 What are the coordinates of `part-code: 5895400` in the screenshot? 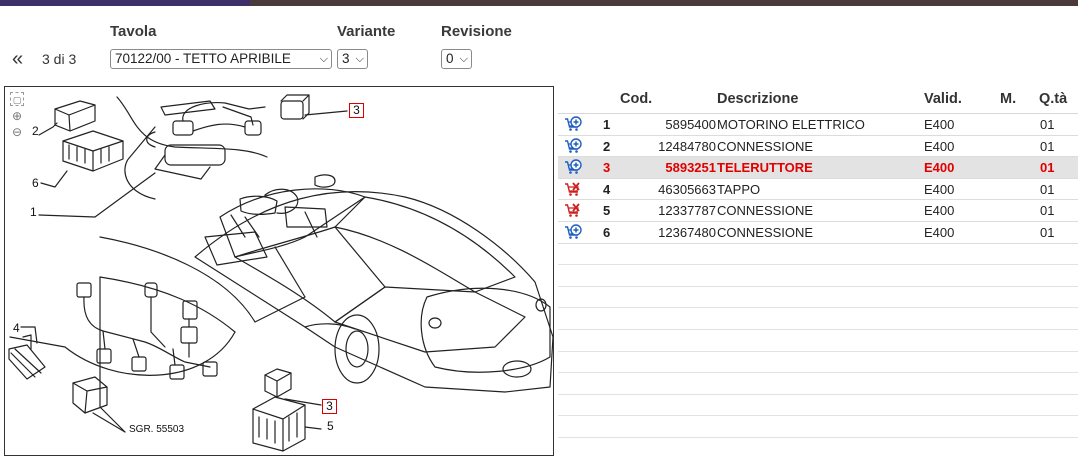 It's located at (690, 124).